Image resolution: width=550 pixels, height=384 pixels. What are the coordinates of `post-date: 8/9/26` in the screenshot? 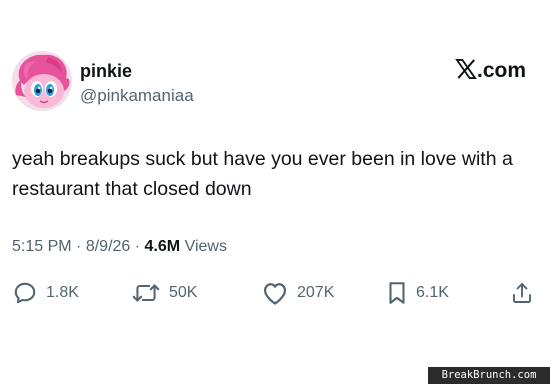 It's located at (108, 246).